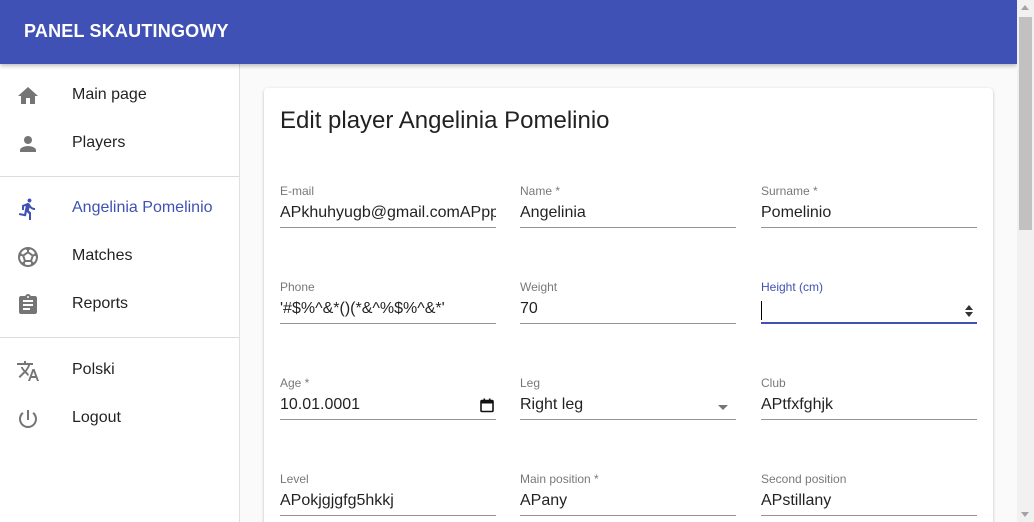 Image resolution: width=1034 pixels, height=522 pixels. I want to click on number-stepper, so click(969, 311).